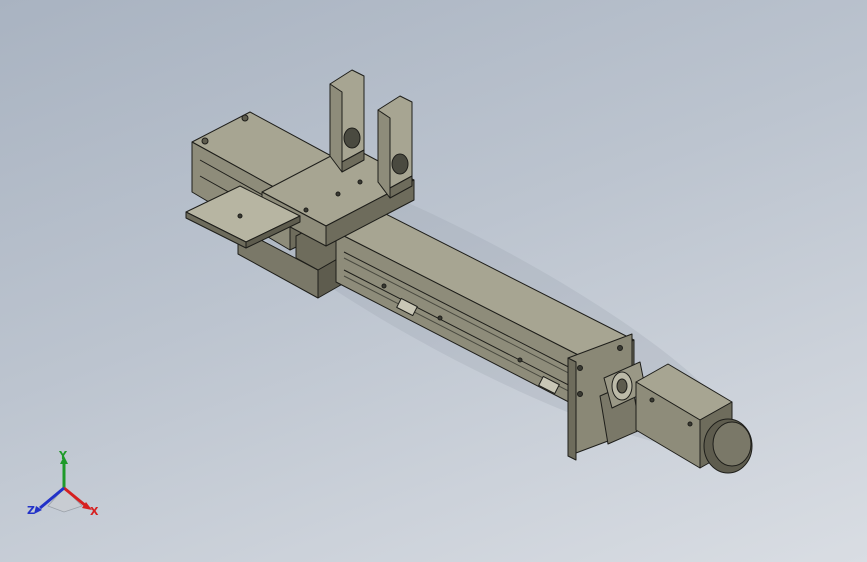 The image size is (867, 562). What do you see at coordinates (694, 418) in the screenshot?
I see `servo-motor` at bounding box center [694, 418].